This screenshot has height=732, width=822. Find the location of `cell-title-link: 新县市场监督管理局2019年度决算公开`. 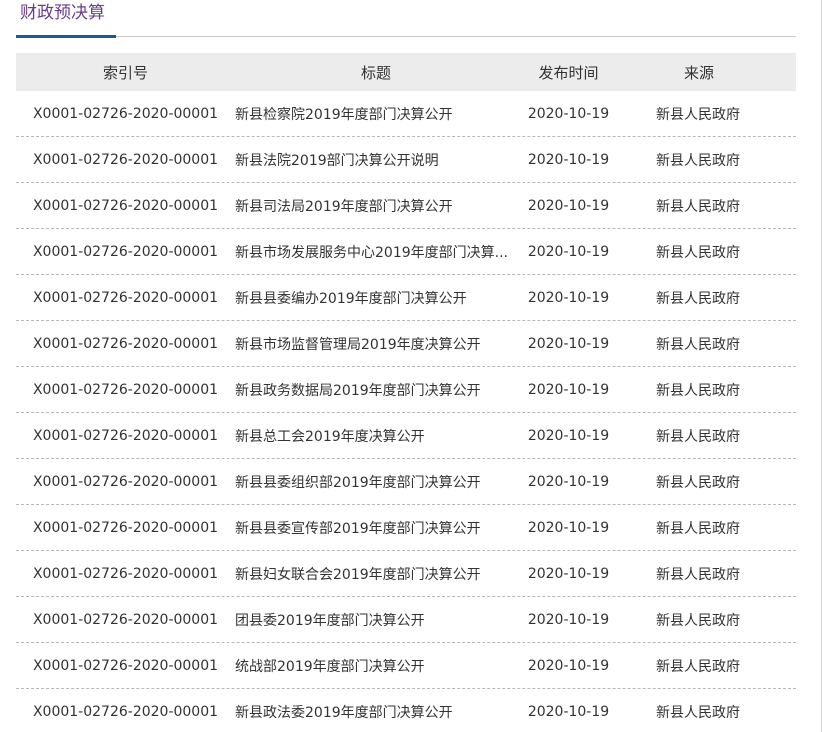

cell-title-link: 新县市场监督管理局2019年度决算公开 is located at coordinates (376, 344).